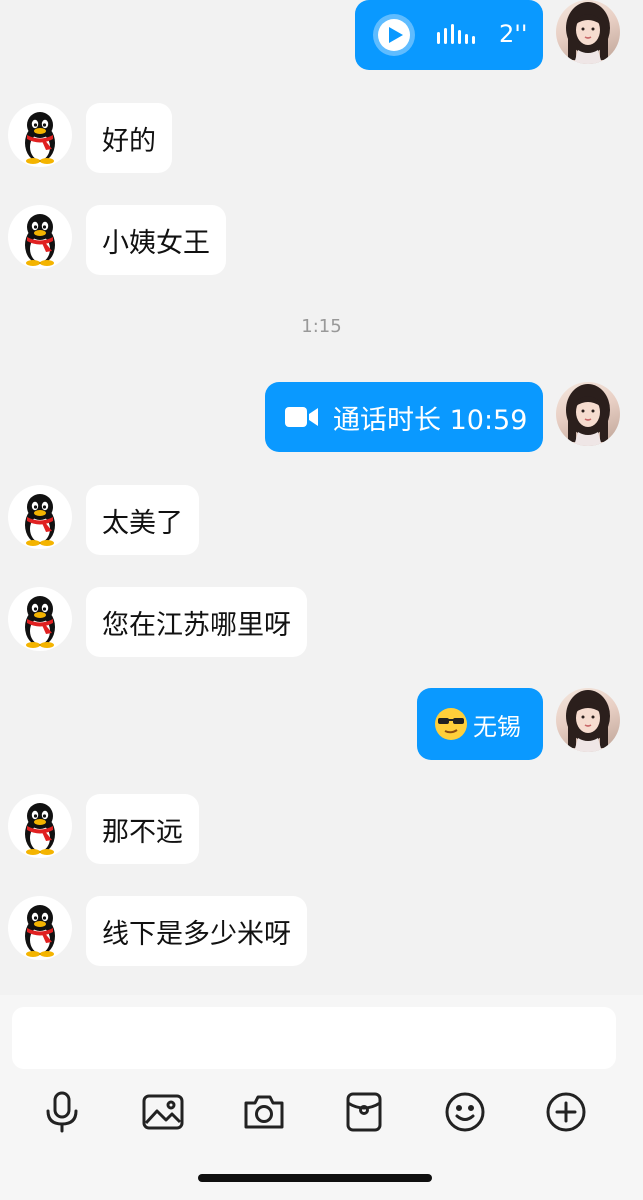  I want to click on emoji-icon, so click(465, 1112).